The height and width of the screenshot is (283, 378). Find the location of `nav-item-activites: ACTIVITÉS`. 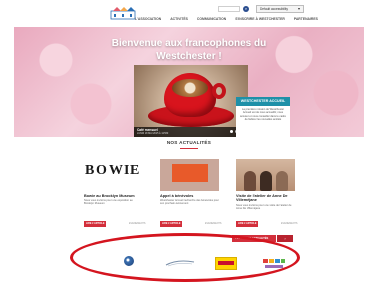

nav-item-activites: ACTIVITÉS is located at coordinates (179, 20).